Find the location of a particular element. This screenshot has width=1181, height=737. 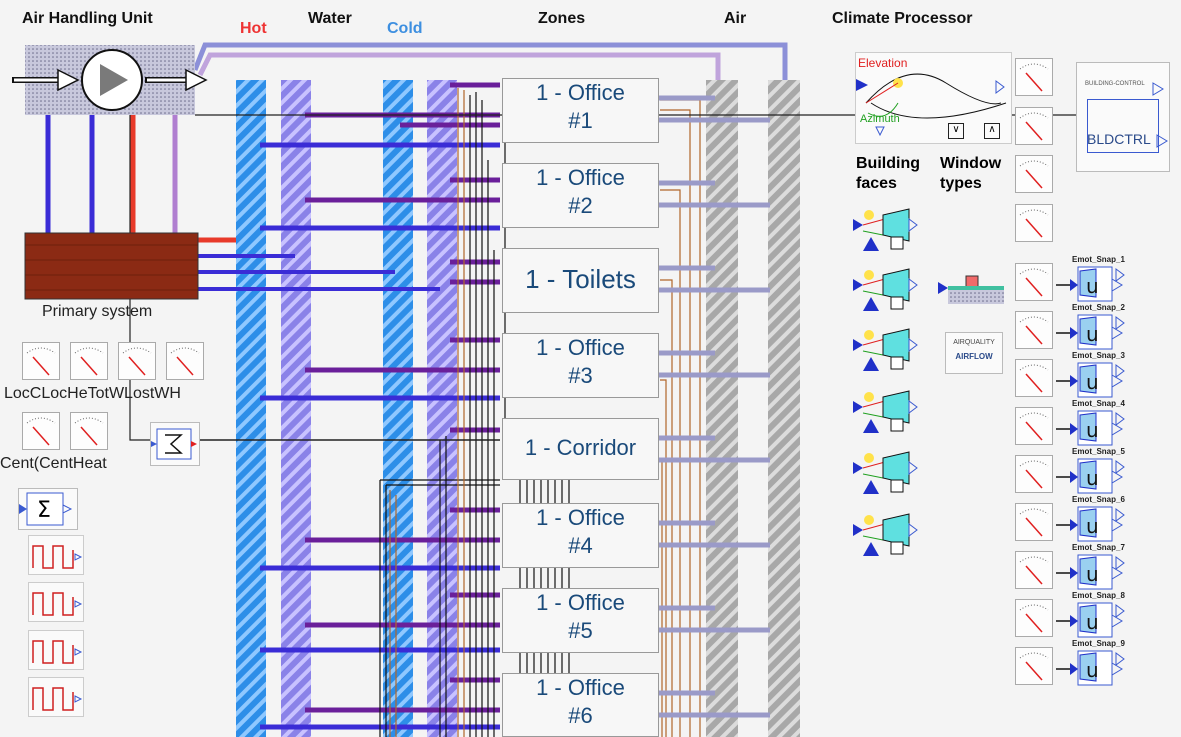

header-zones: Zones is located at coordinates (562, 18).